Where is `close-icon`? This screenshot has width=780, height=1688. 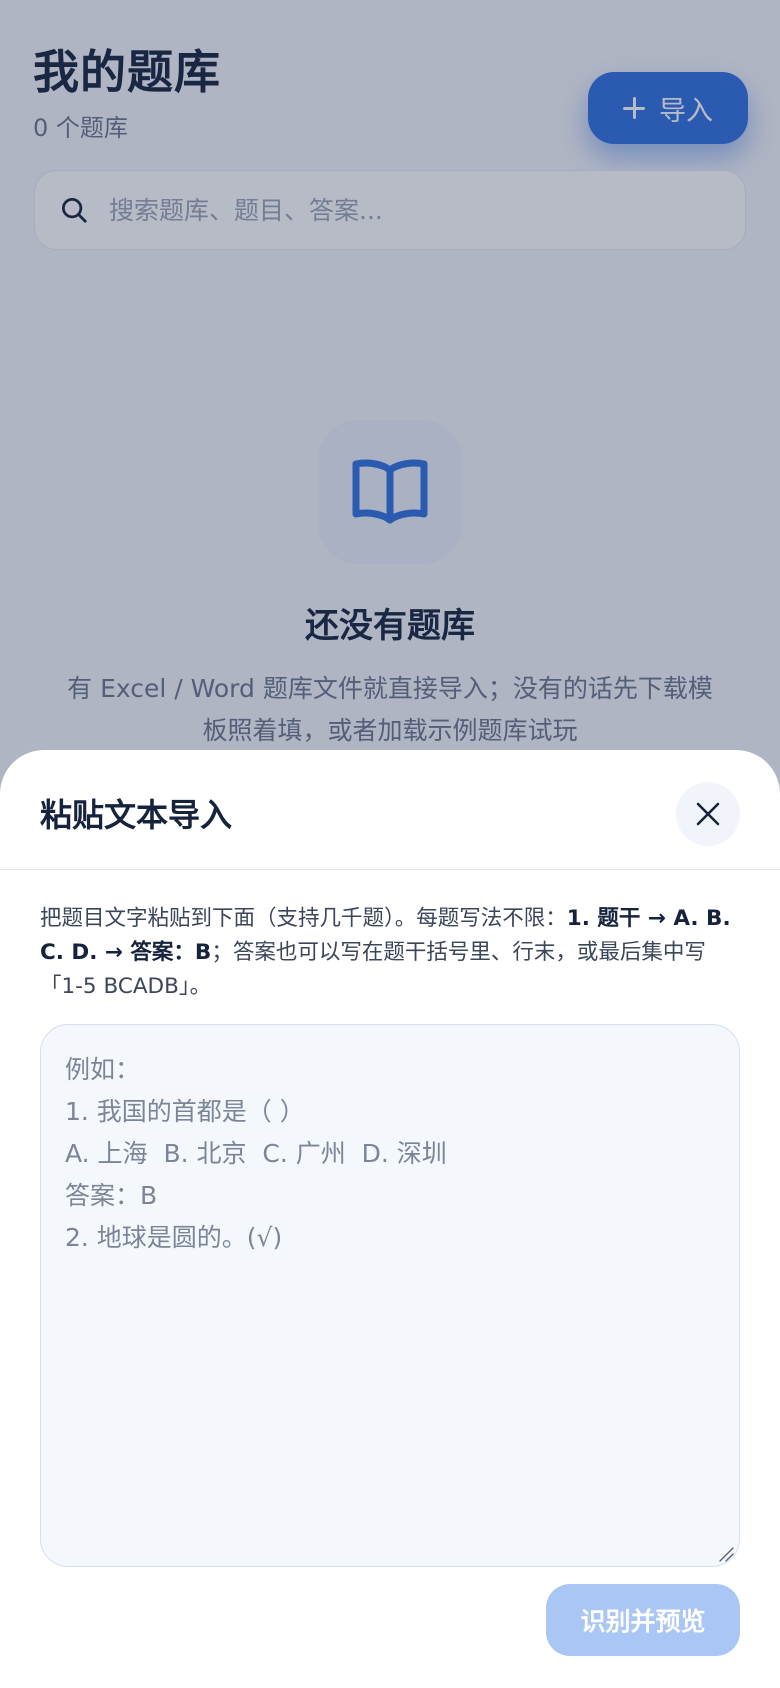
close-icon is located at coordinates (708, 814).